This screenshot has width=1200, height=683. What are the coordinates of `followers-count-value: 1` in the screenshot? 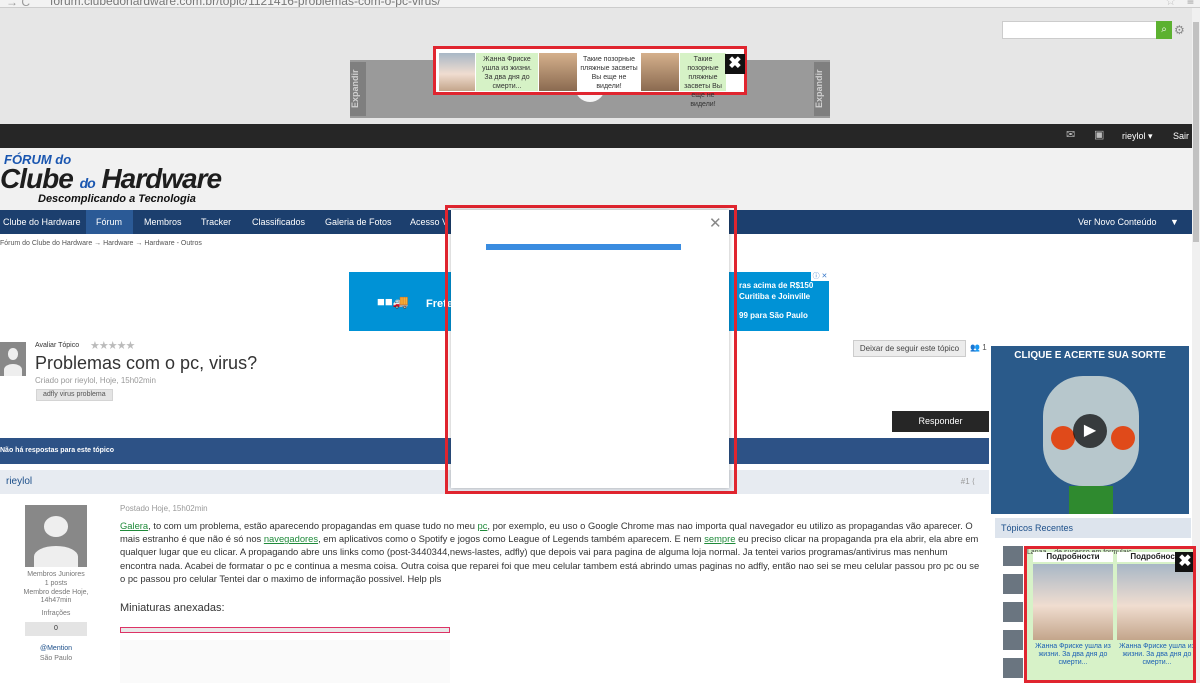 It's located at (984, 347).